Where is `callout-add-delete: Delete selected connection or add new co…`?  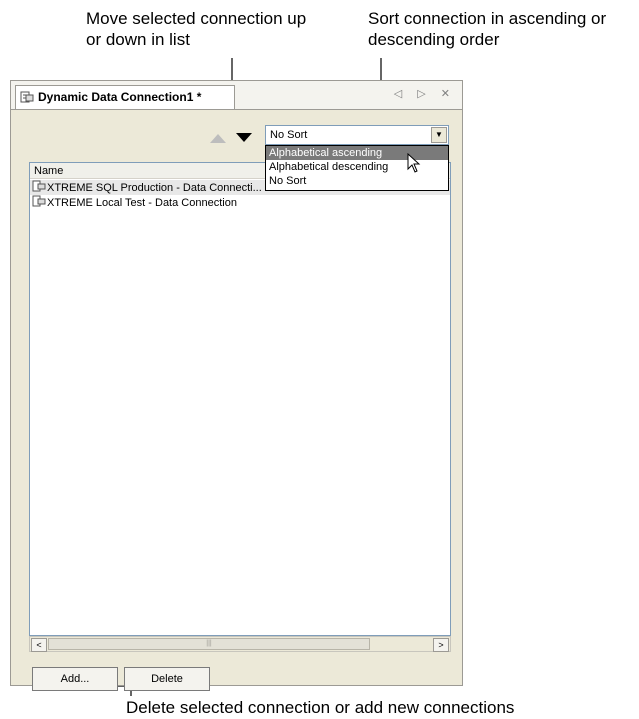 callout-add-delete: Delete selected connection or add new co… is located at coordinates (320, 707).